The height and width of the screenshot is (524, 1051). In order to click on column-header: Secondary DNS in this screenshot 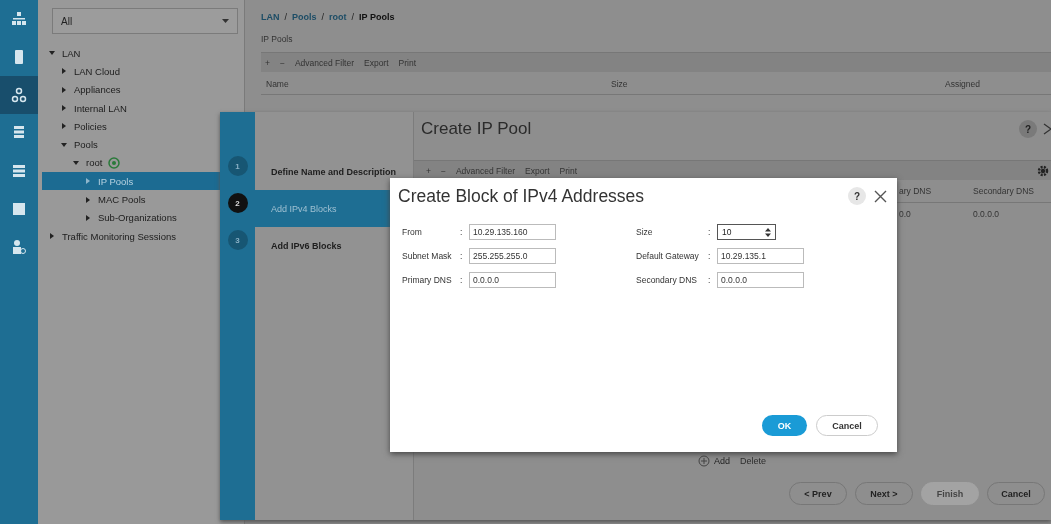, I will do `click(1003, 191)`.